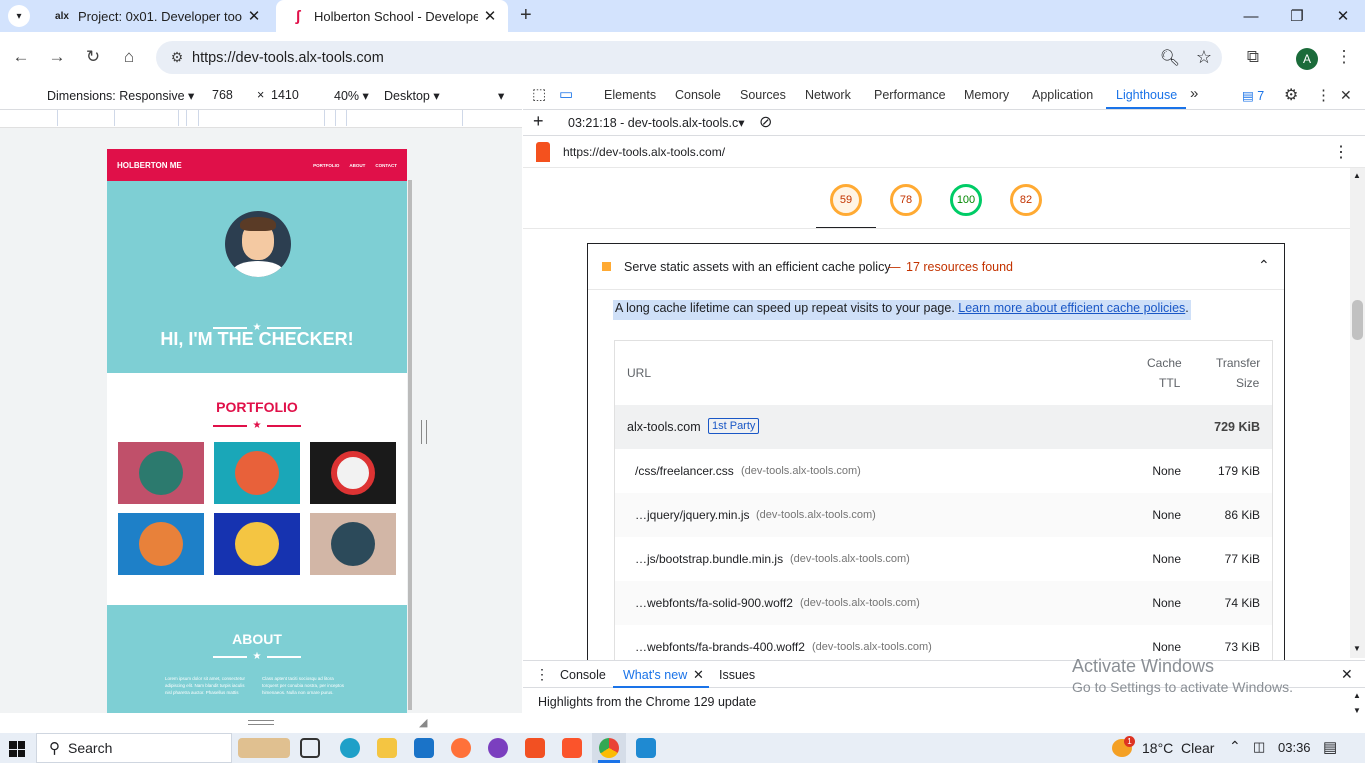  What do you see at coordinates (1347, 674) in the screenshot?
I see `close-drawer-icon: ✕` at bounding box center [1347, 674].